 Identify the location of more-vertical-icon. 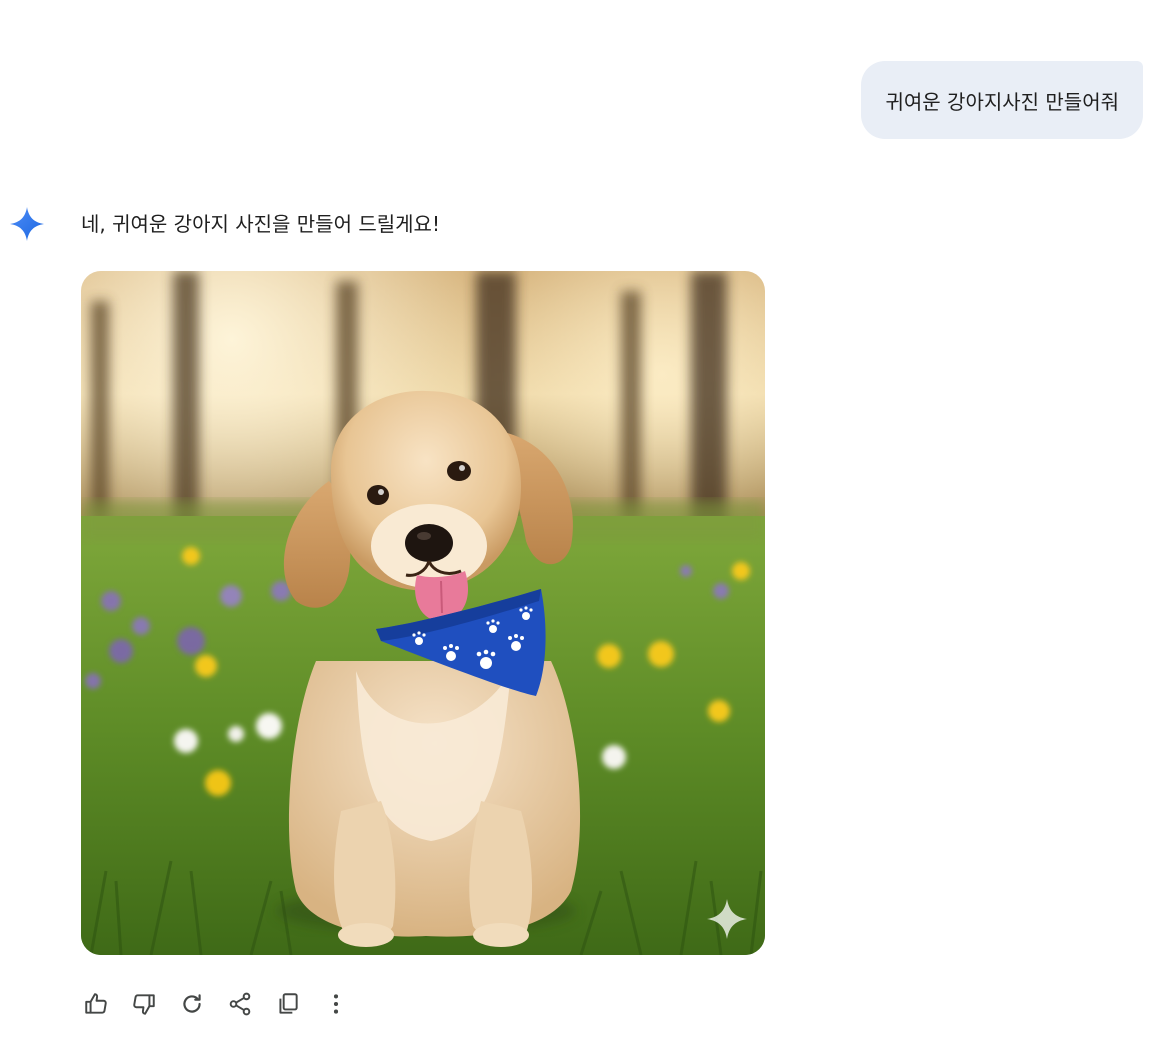
(336, 1004).